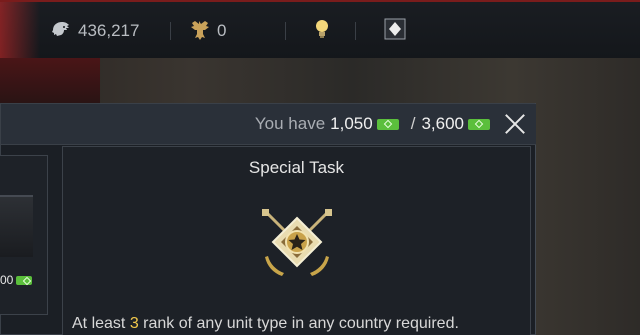 This screenshot has height=335, width=640. I want to click on lightbulb-icon, so click(325, 31).